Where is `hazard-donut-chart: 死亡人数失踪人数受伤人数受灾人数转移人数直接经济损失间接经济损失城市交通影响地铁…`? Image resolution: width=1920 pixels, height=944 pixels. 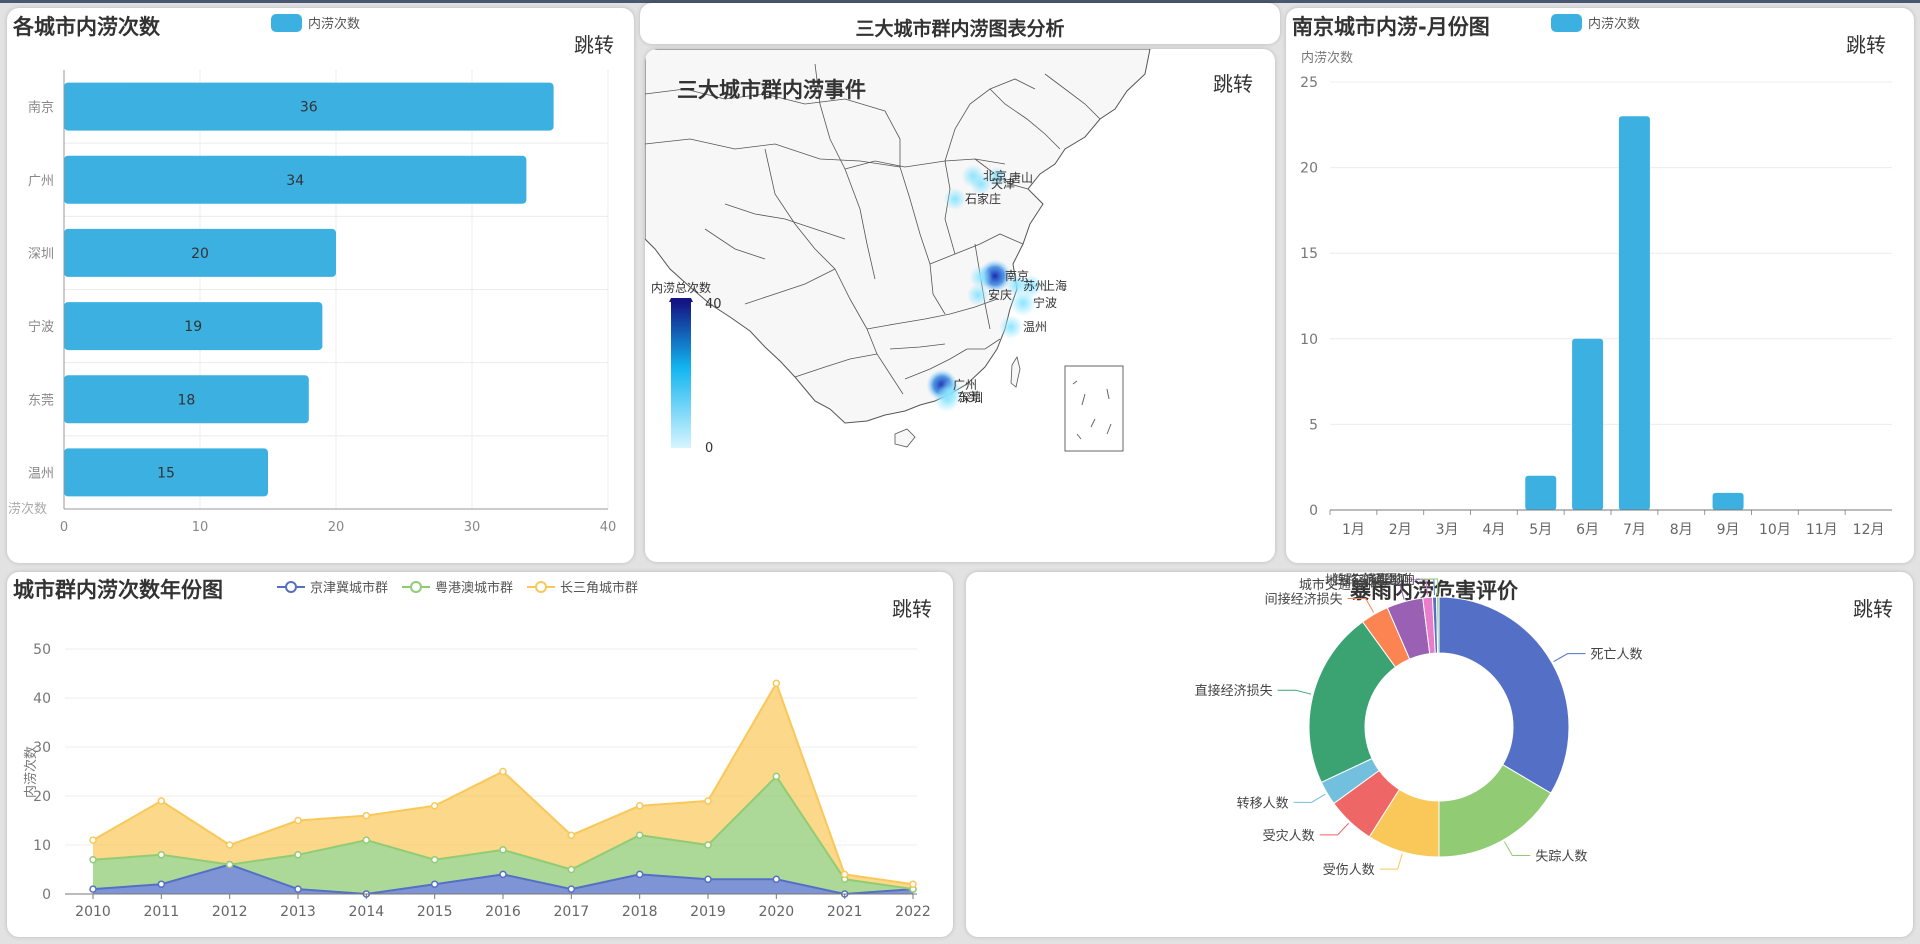 hazard-donut-chart: 死亡人数失踪人数受伤人数受灾人数转移人数直接经济损失间接经济损失城市交通影响地铁… is located at coordinates (1419, 725).